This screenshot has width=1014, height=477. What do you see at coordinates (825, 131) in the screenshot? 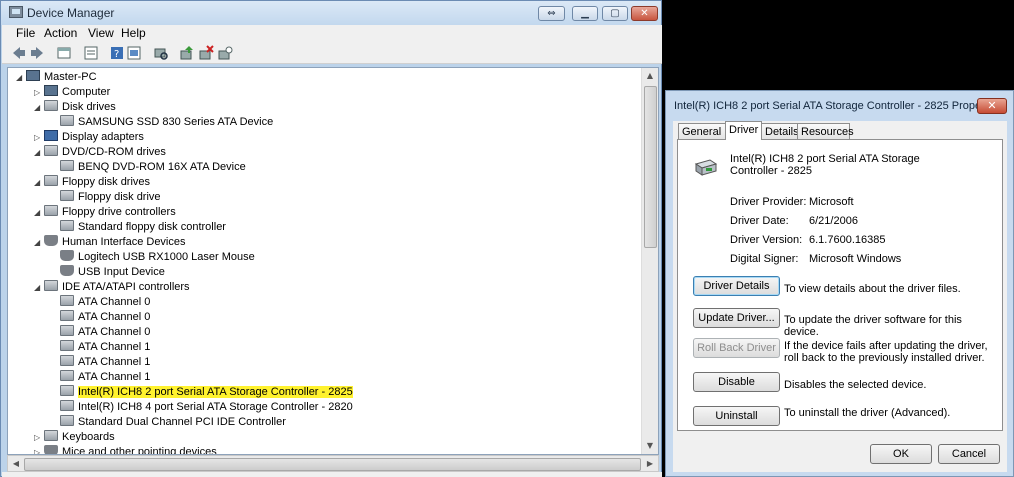
I see `tab-resources: Resources` at bounding box center [825, 131].